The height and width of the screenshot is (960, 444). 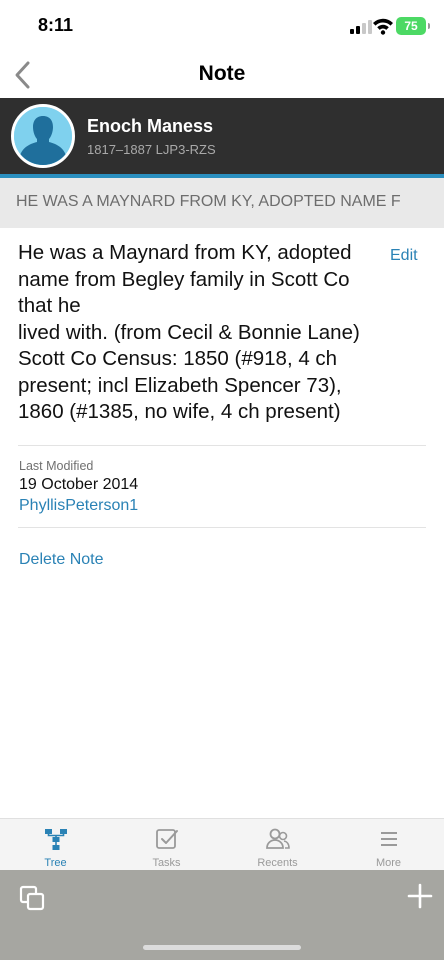 I want to click on navigation-bar: Note, so click(x=222, y=75).